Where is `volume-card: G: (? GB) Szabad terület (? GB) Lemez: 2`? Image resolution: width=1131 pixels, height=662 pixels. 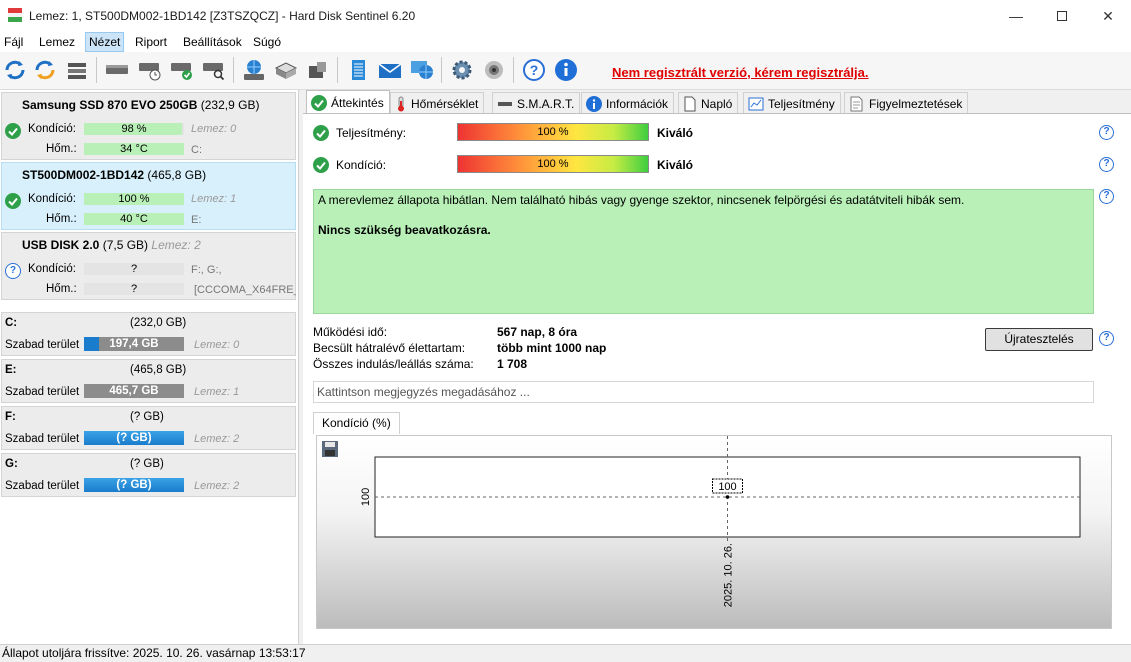
volume-card: G: (? GB) Szabad terület (? GB) Lemez: 2 is located at coordinates (148, 475).